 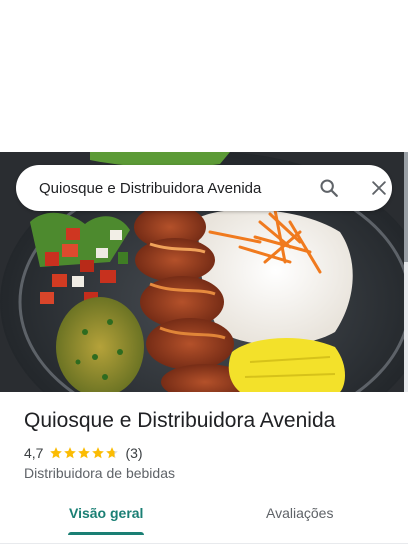 What do you see at coordinates (329, 188) in the screenshot?
I see `search-icon` at bounding box center [329, 188].